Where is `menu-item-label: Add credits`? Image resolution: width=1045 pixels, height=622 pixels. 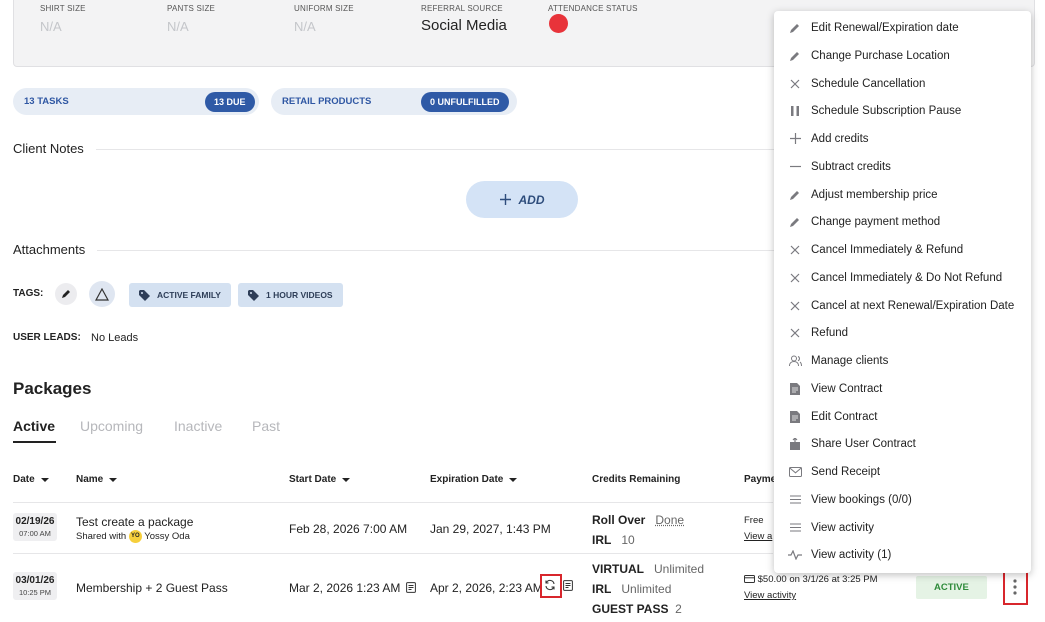
menu-item-label: Add credits is located at coordinates (840, 138).